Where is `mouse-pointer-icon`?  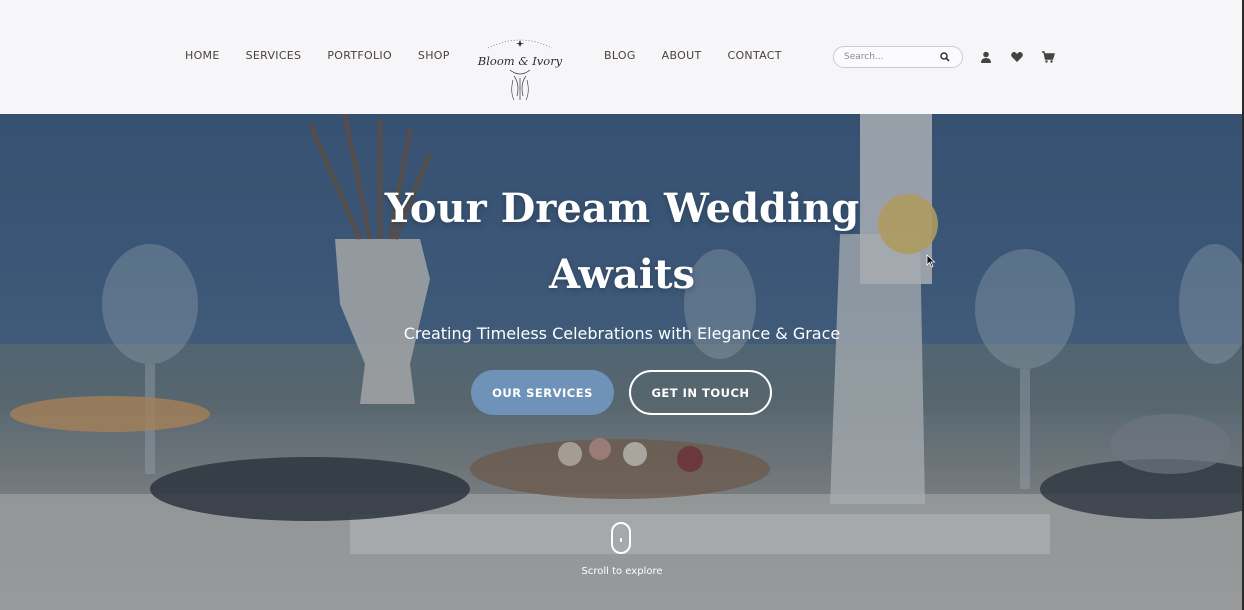 mouse-pointer-icon is located at coordinates (931, 261).